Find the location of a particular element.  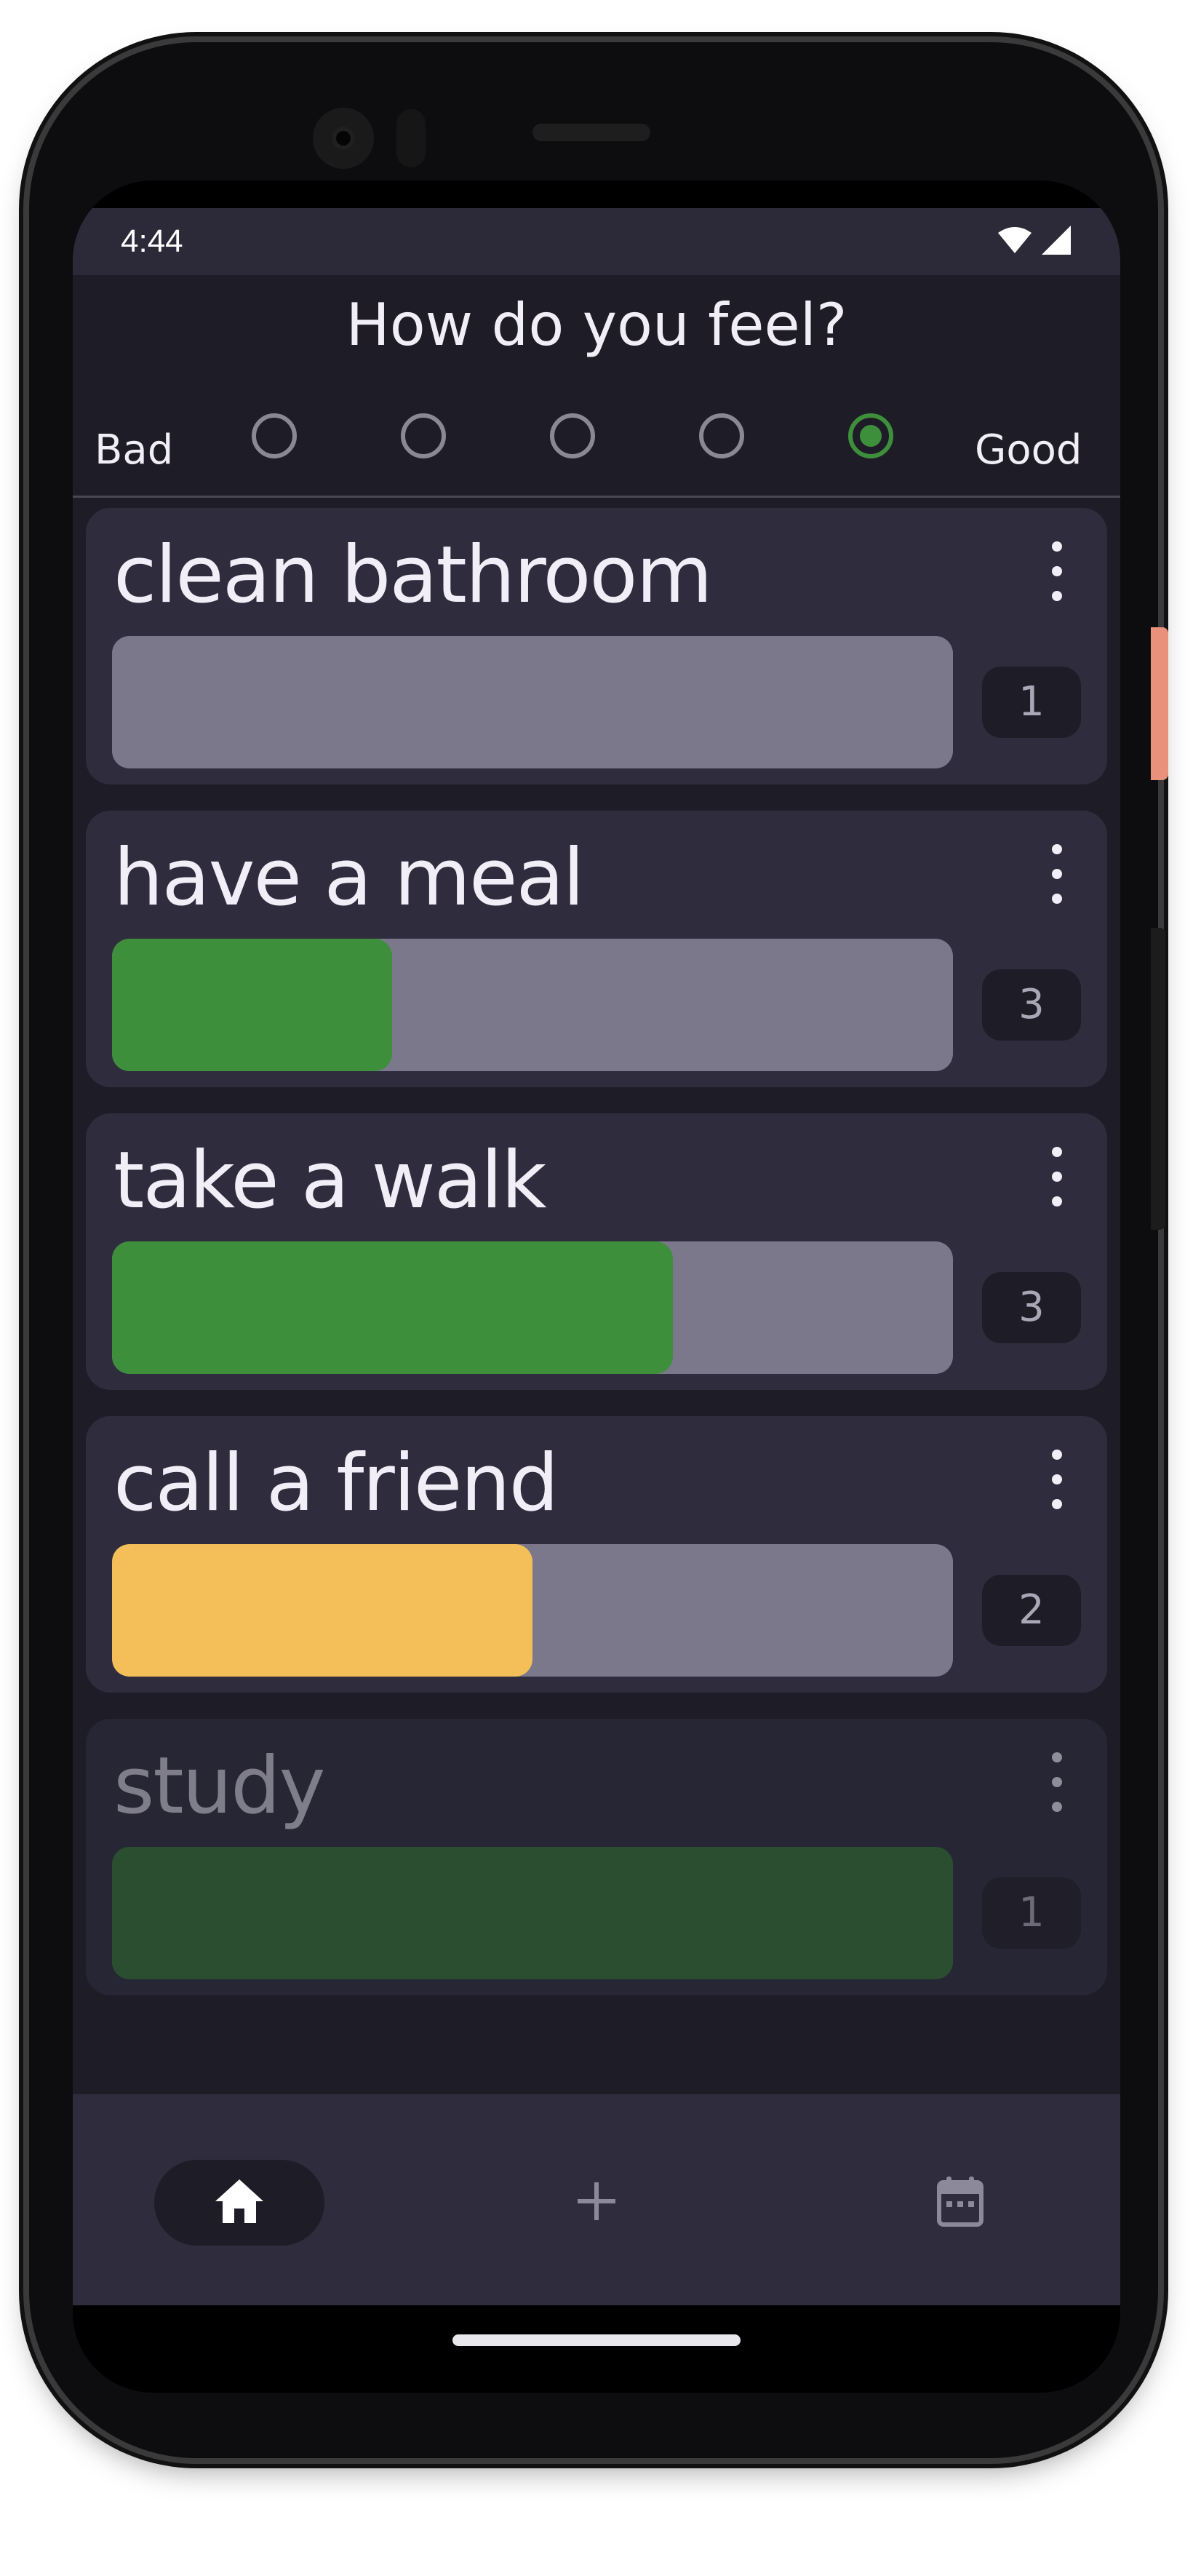

task-card: take a walk 3 is located at coordinates (596, 1251).